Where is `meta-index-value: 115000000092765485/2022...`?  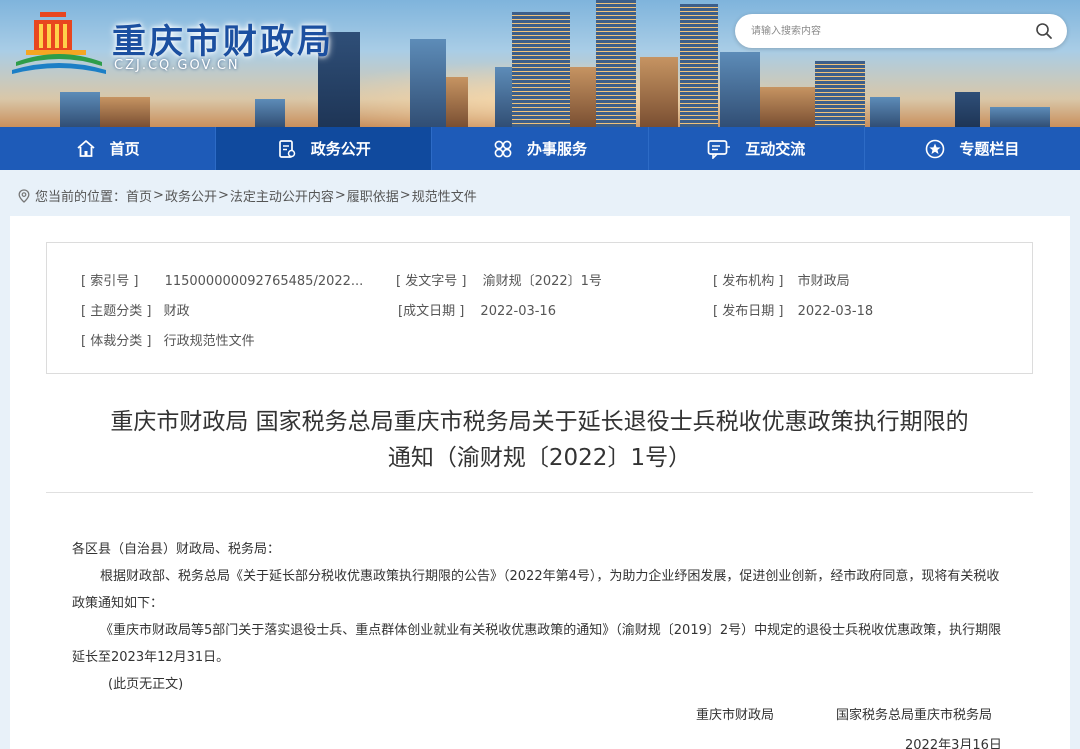
meta-index-value: 115000000092765485/2022... is located at coordinates (264, 281).